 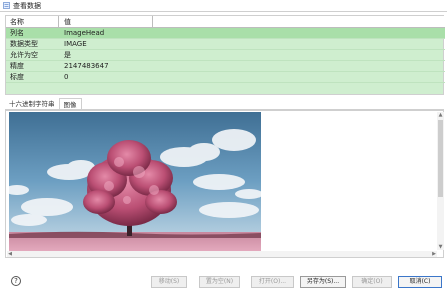 I want to click on property-value: 0, so click(x=66, y=77).